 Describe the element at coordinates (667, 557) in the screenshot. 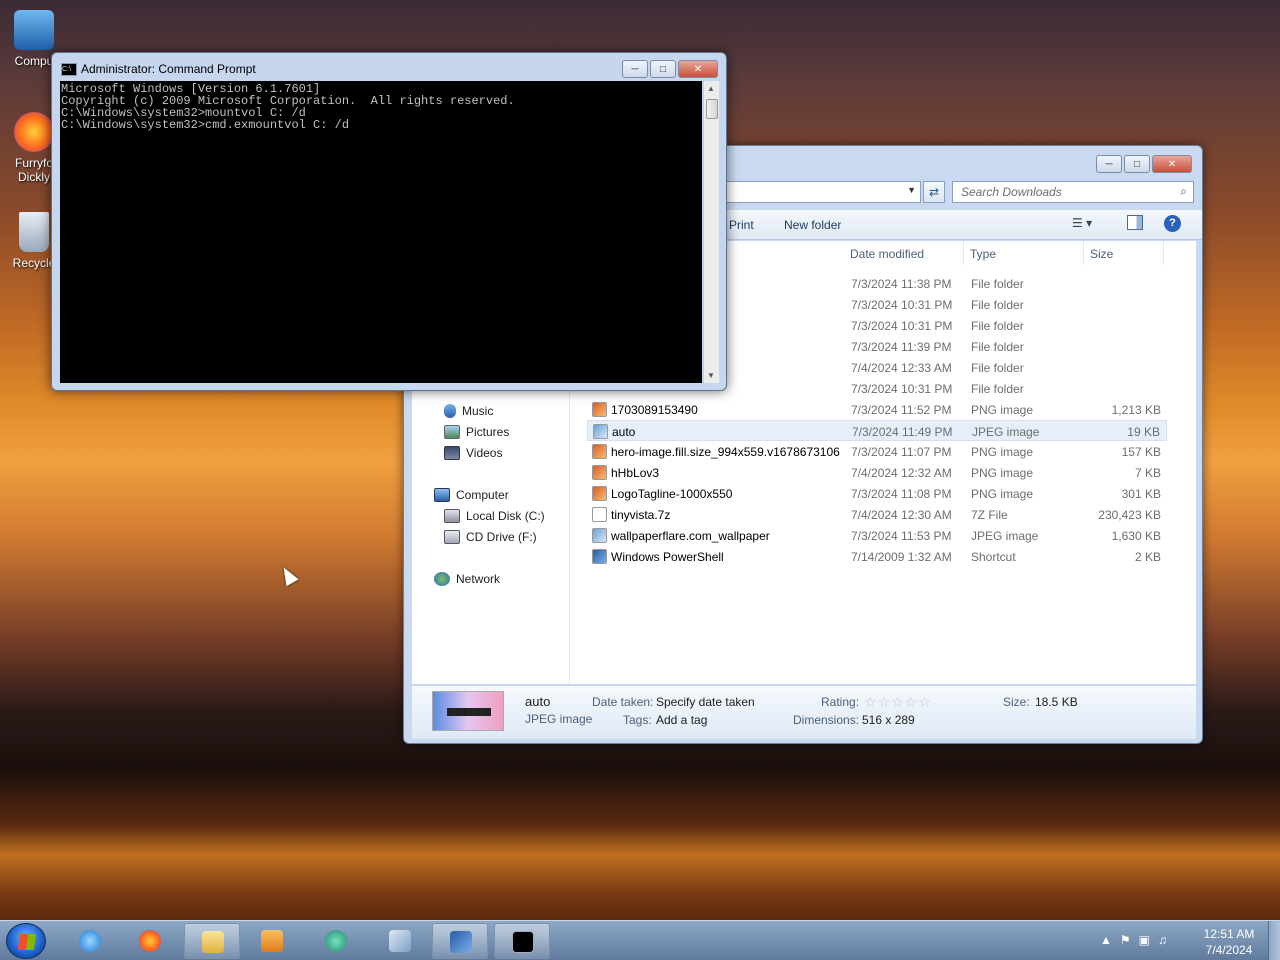

I see `name-cell: Windows PowerShell` at that location.